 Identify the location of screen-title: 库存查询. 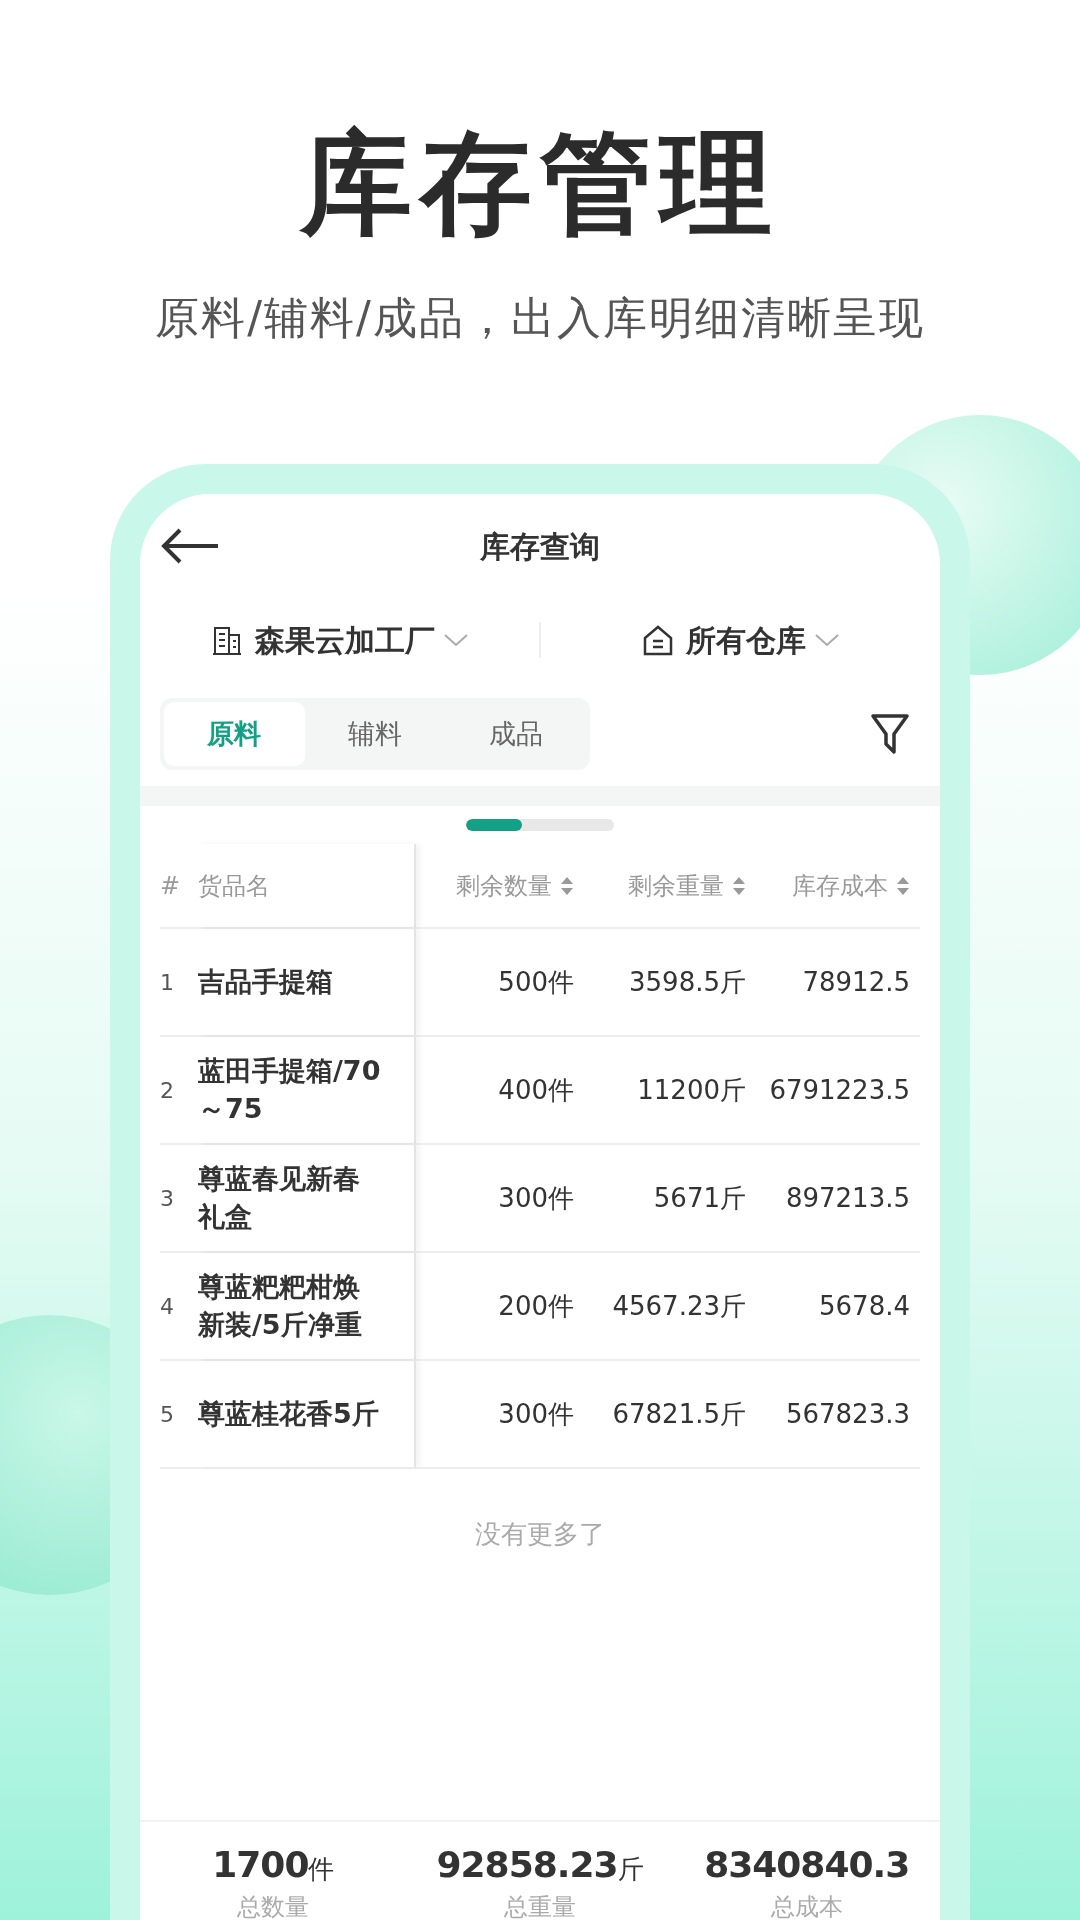
(540, 546).